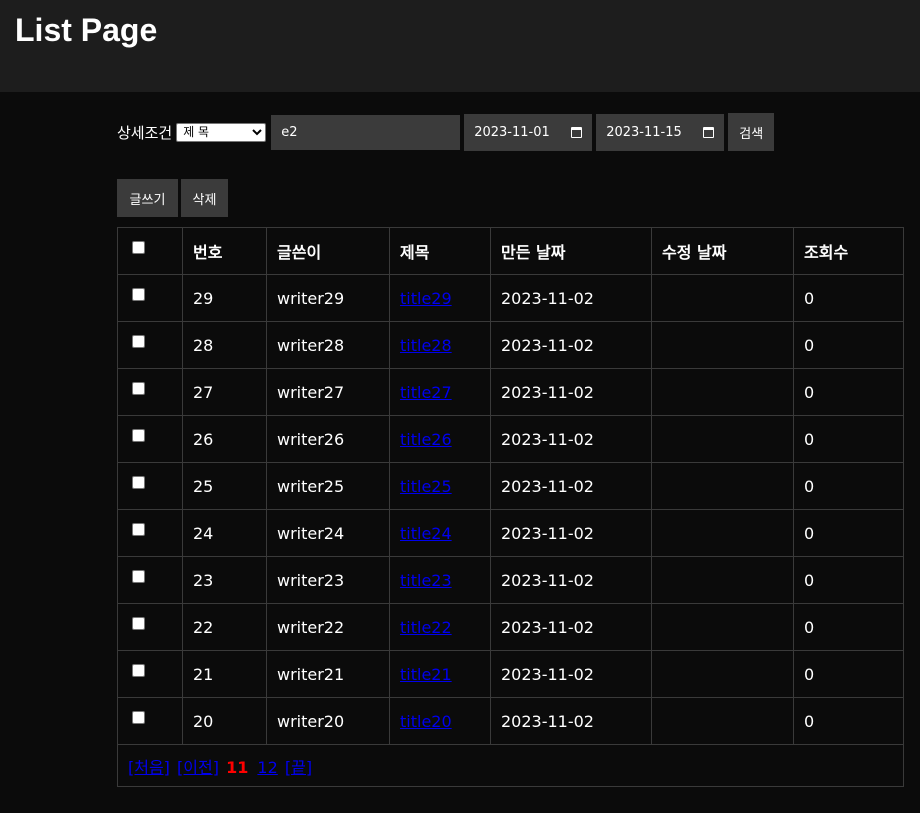 The width and height of the screenshot is (920, 813). What do you see at coordinates (366, 132) in the screenshot?
I see `keyword-input` at bounding box center [366, 132].